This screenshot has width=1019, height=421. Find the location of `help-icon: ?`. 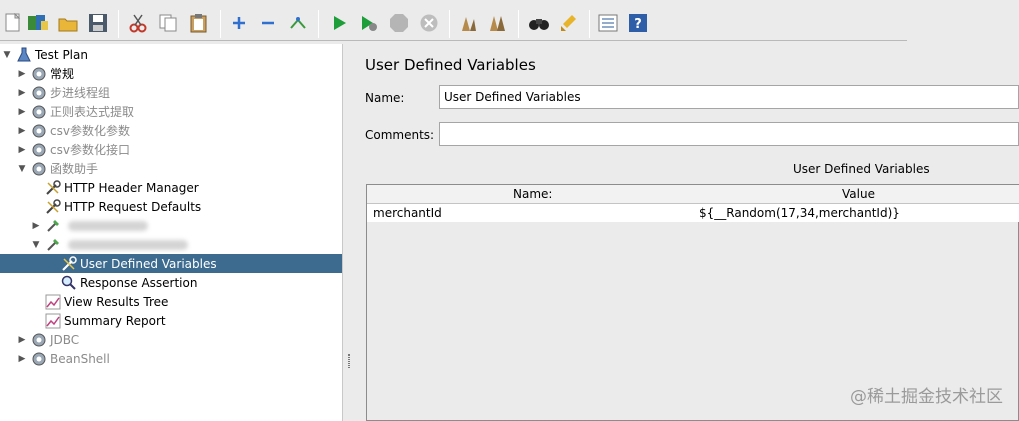

help-icon: ? is located at coordinates (638, 23).